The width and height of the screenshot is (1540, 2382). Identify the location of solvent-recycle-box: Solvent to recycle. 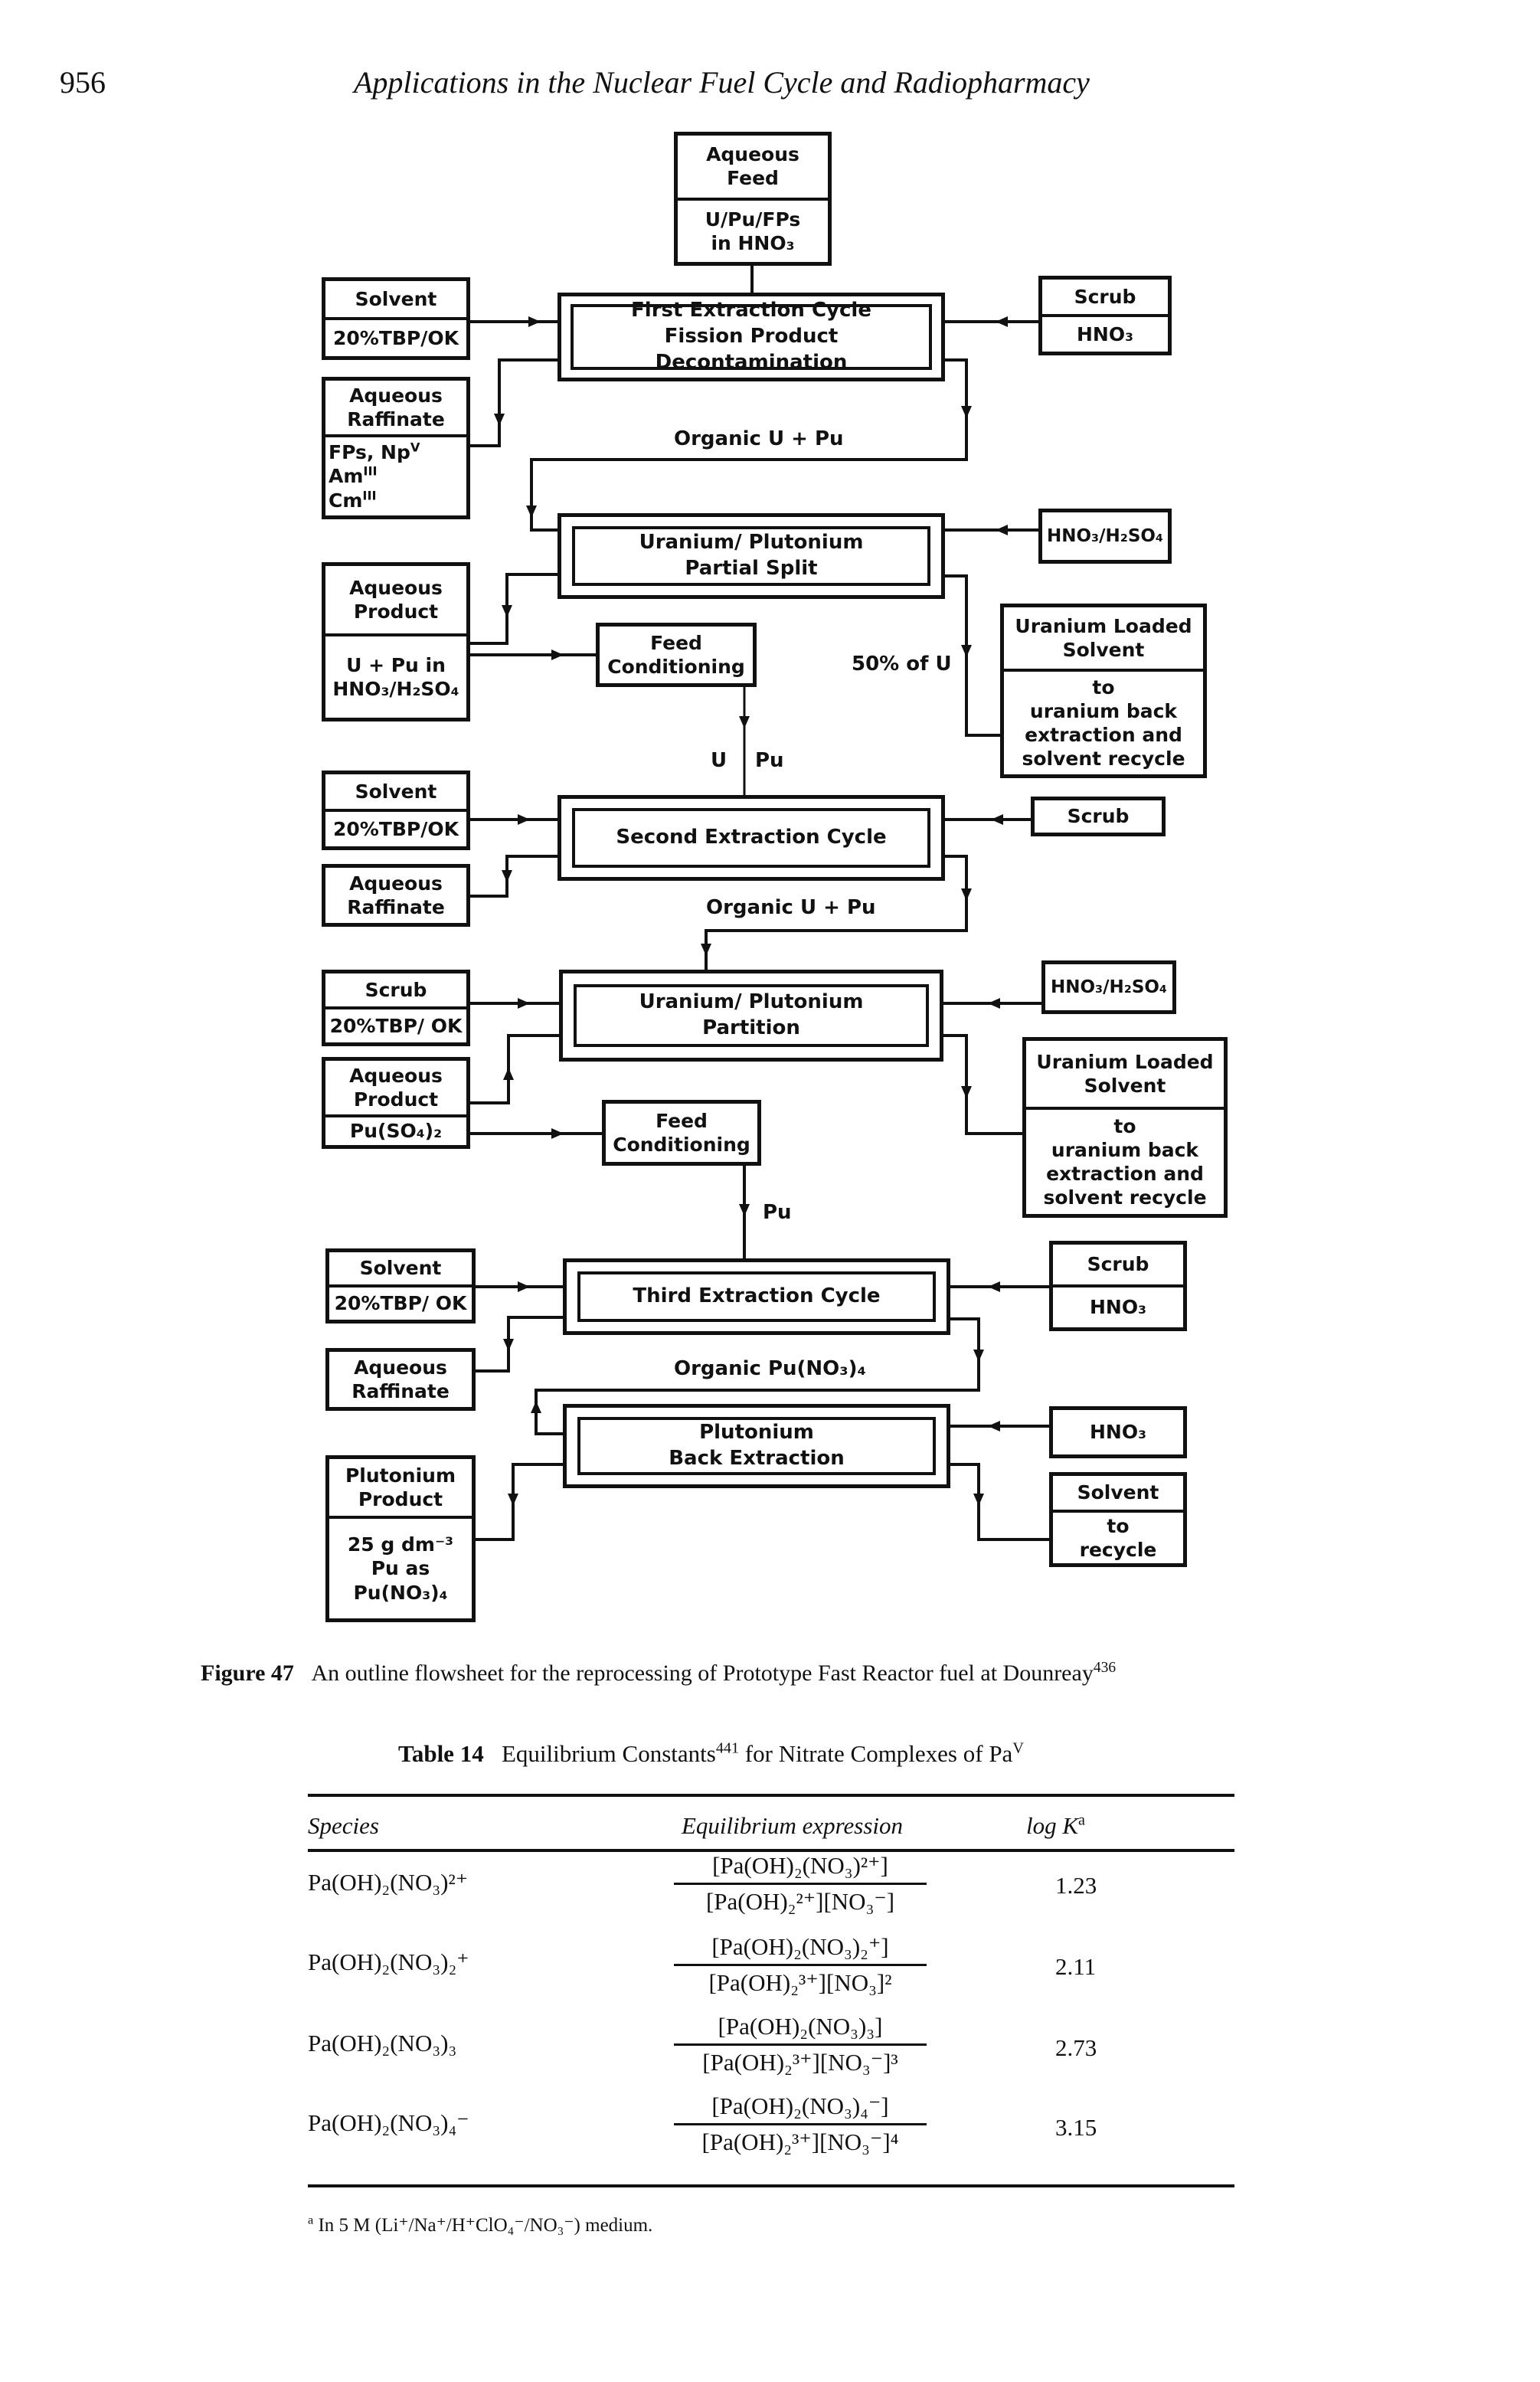
(1118, 1519).